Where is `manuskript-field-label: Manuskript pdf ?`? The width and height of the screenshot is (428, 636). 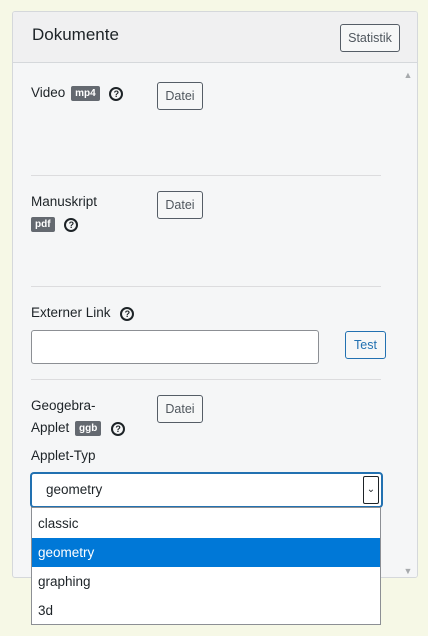 manuskript-field-label: Manuskript pdf ? is located at coordinates (86, 213).